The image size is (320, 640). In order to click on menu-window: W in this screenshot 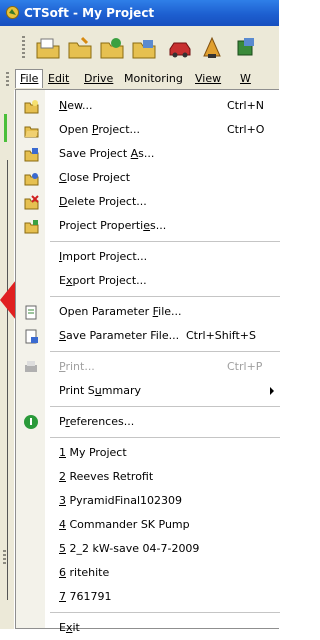, I will do `click(245, 78)`.